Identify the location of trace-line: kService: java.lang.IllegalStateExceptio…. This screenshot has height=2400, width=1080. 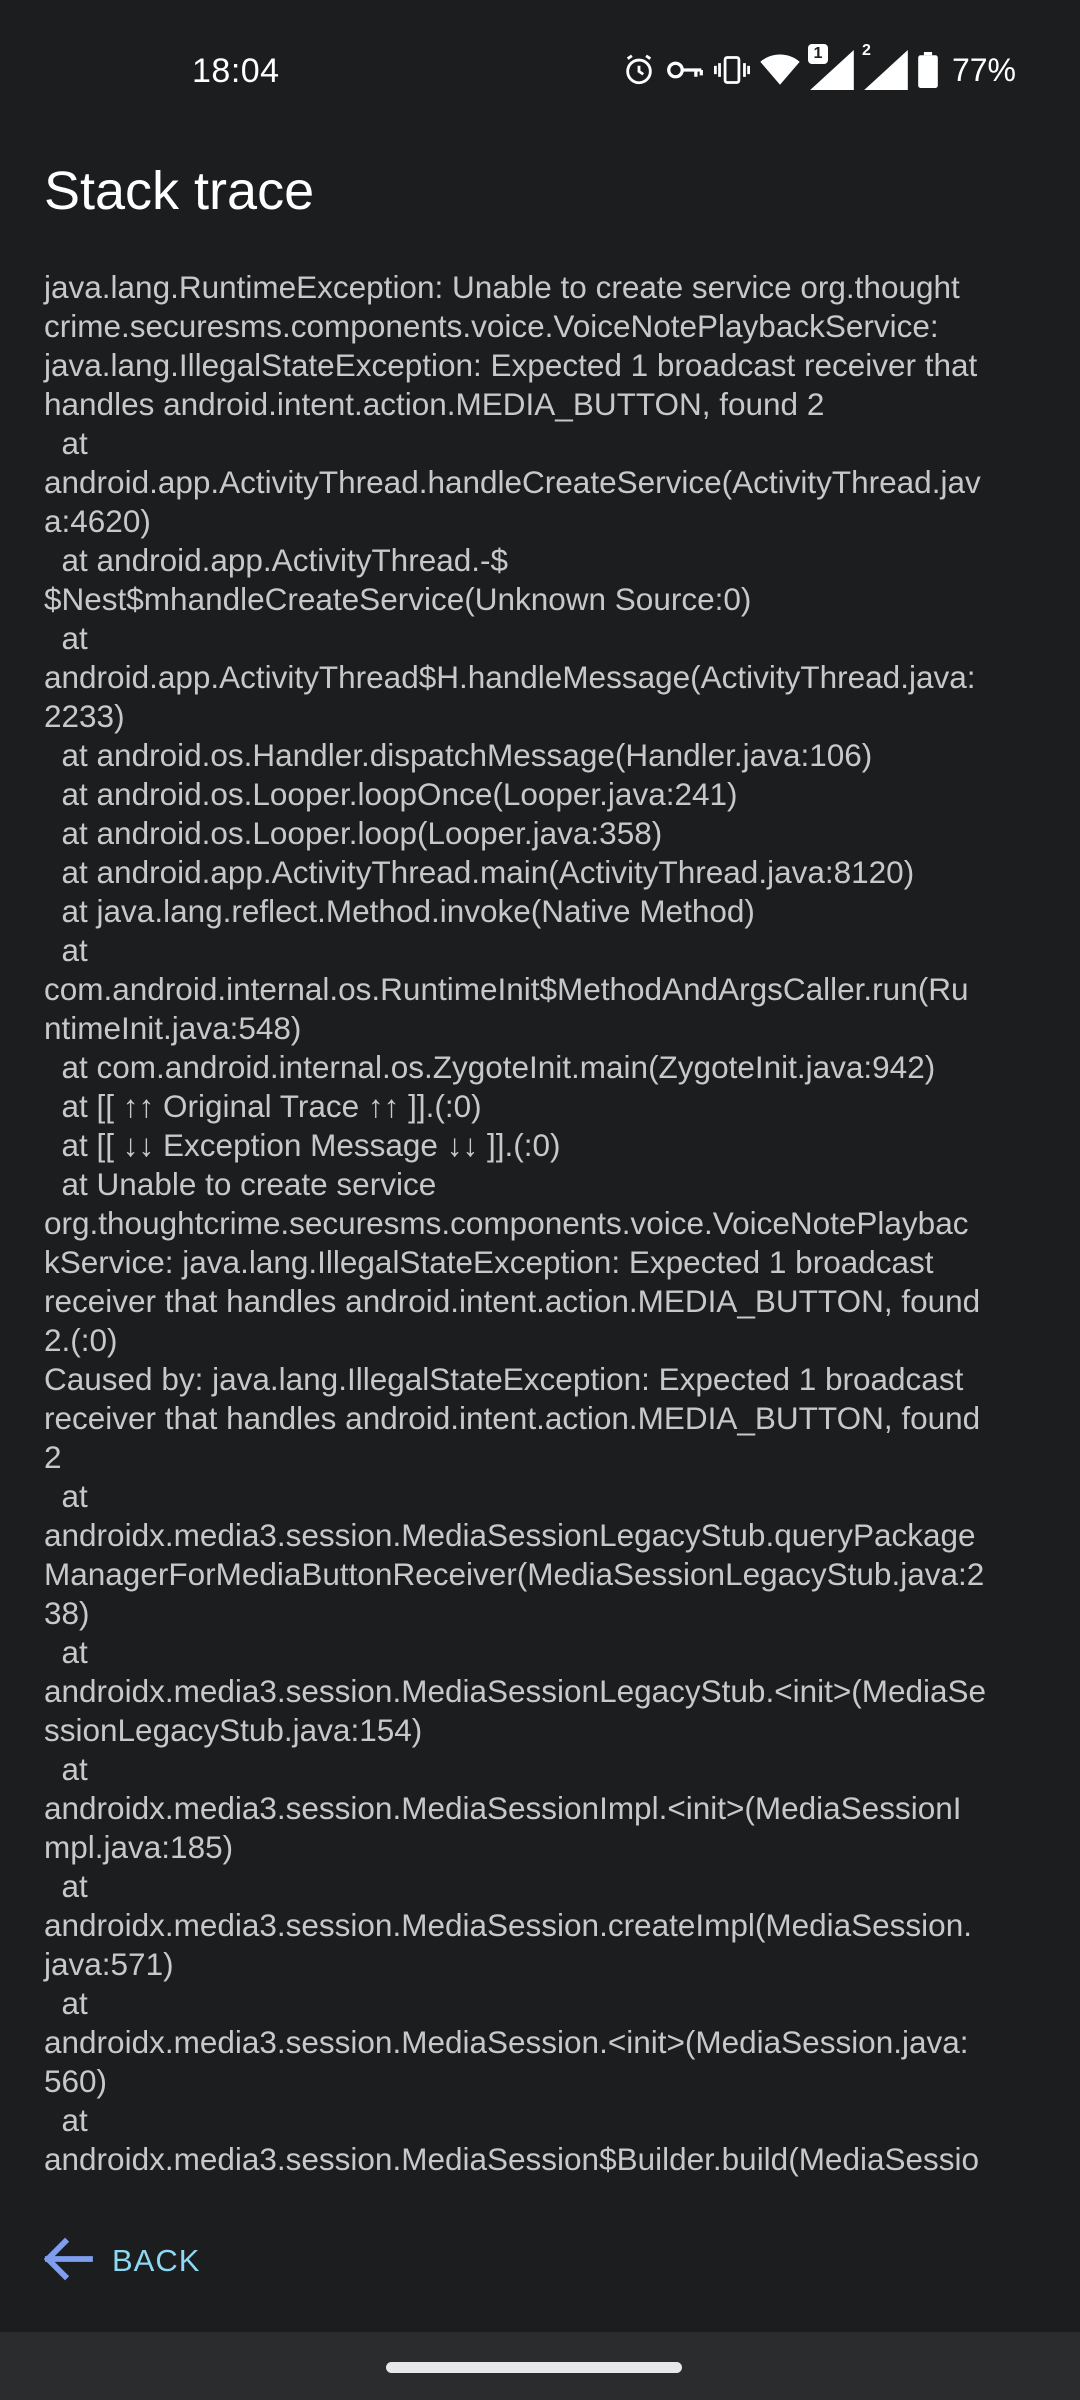
(489, 1262).